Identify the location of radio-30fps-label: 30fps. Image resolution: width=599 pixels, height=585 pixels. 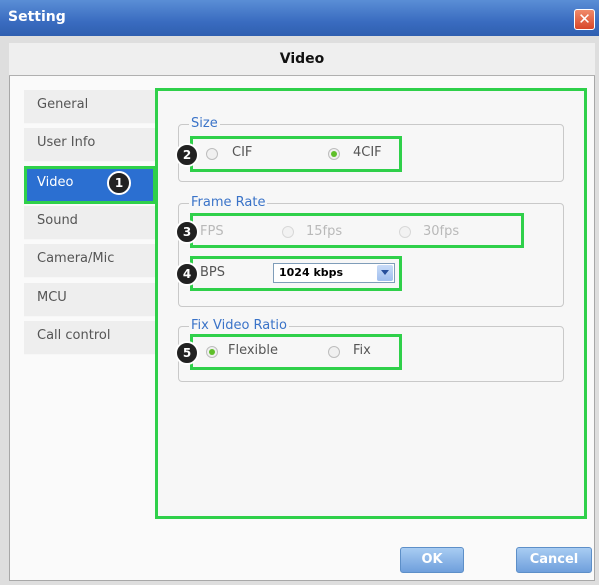
(441, 231).